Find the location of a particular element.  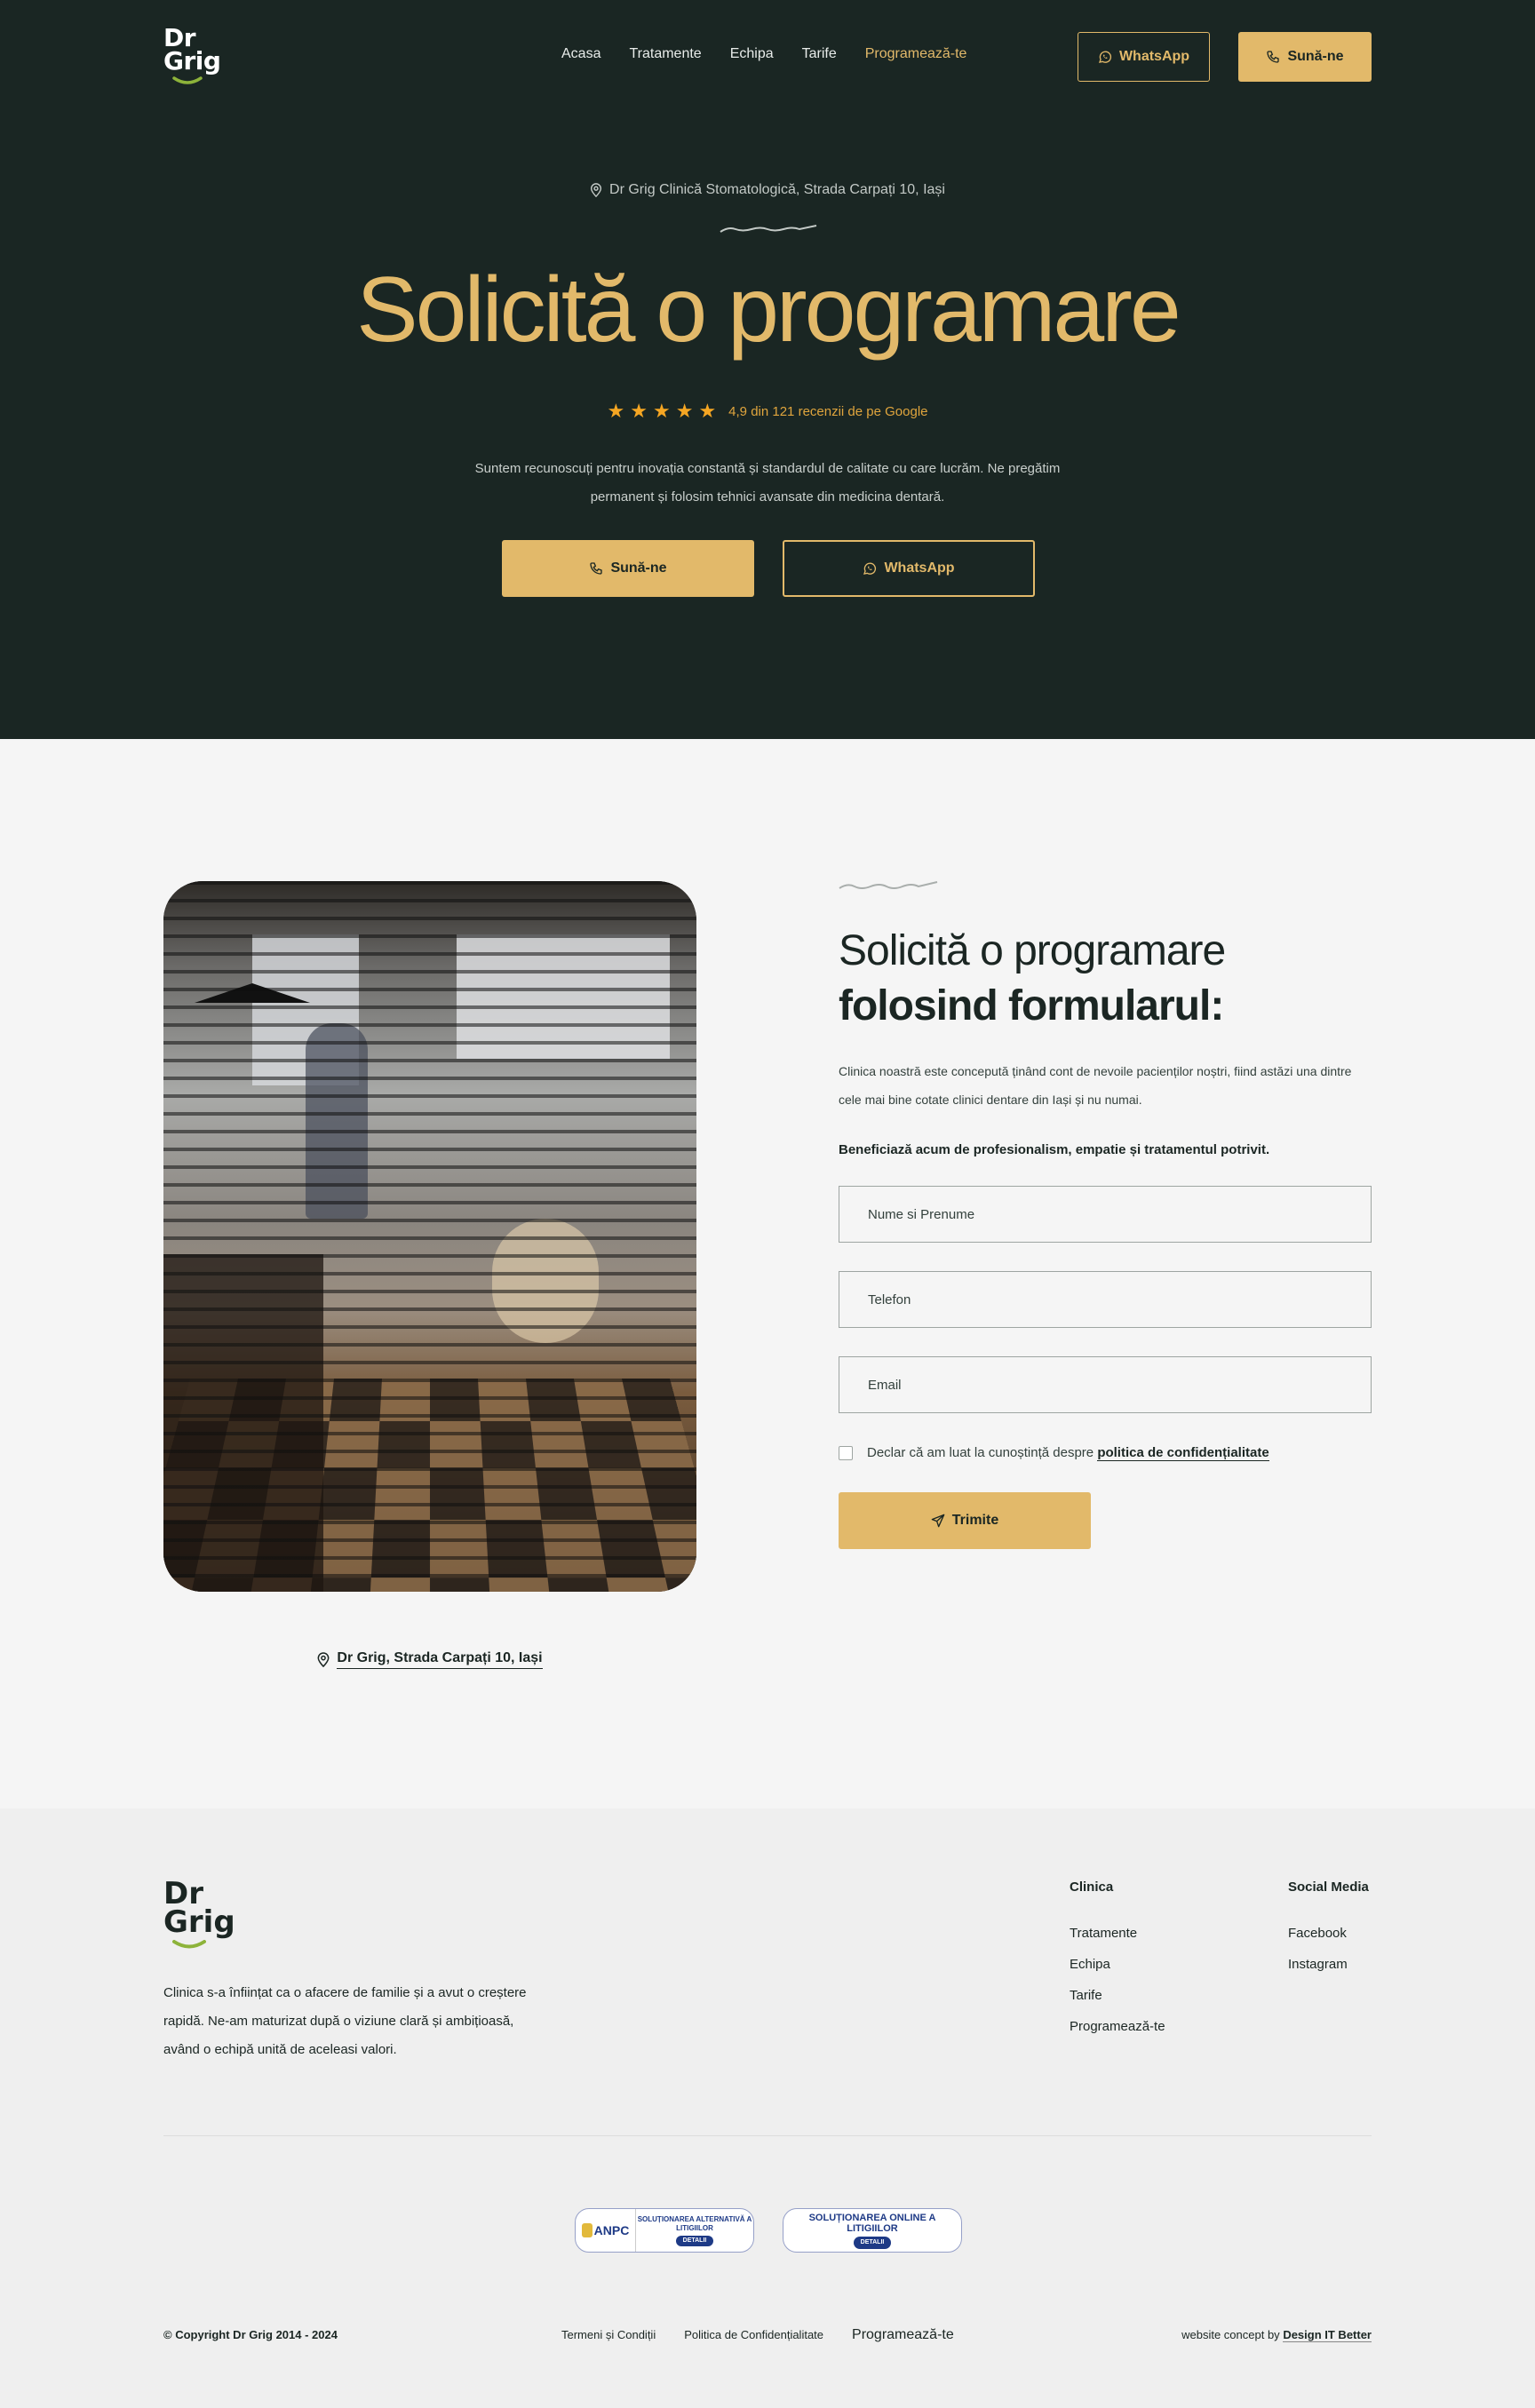

footer-link-programeaza-te: Programează-te is located at coordinates (1117, 2026).